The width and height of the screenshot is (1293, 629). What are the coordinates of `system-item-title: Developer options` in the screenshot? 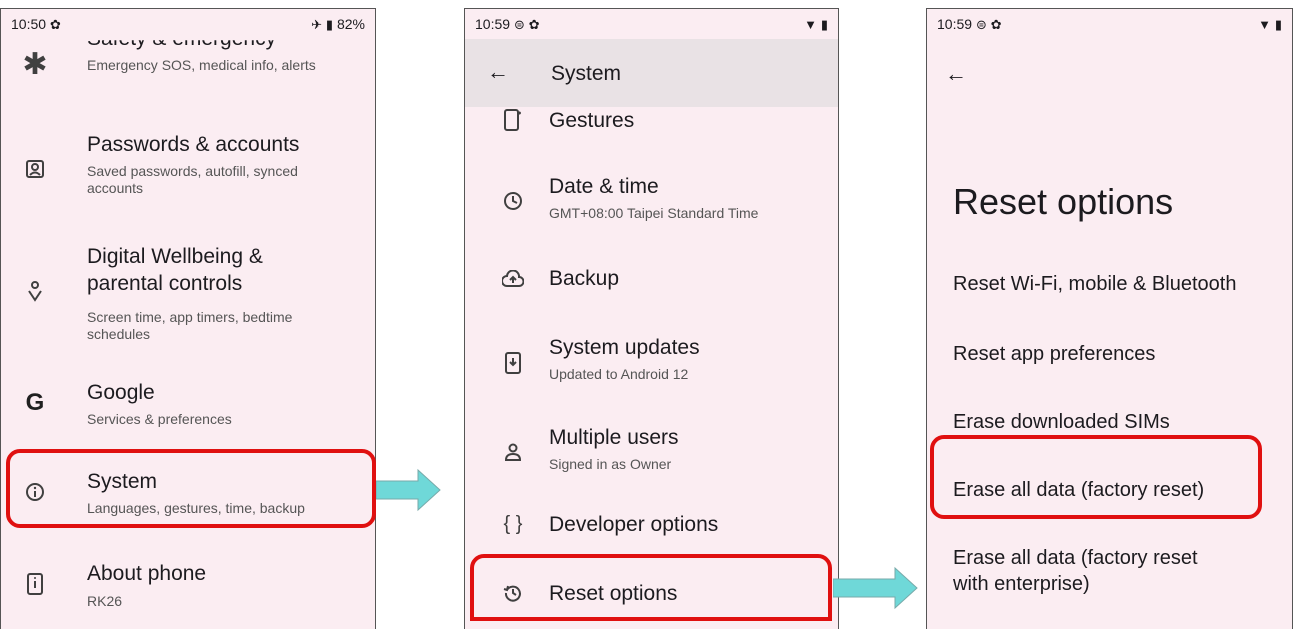 It's located at (634, 524).